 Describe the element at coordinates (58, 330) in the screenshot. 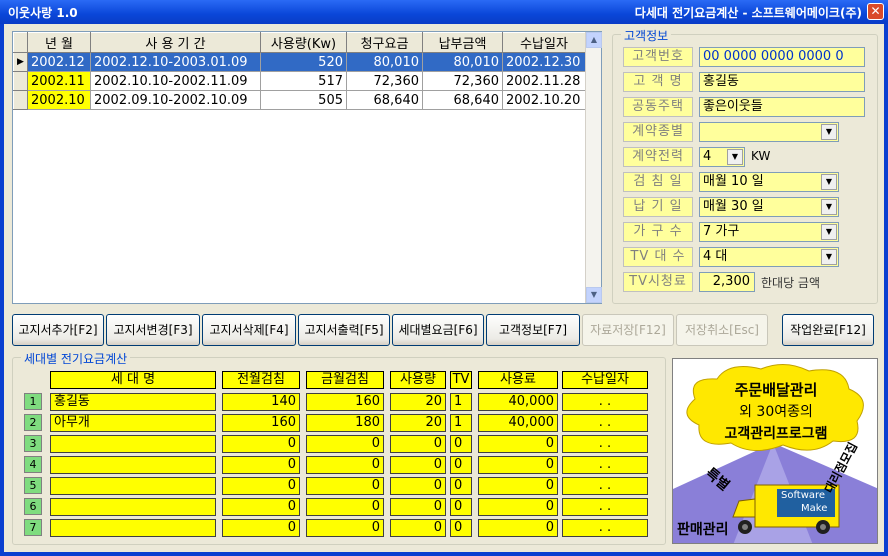

I see `add-bill-button: 고지서추가[F2]` at that location.